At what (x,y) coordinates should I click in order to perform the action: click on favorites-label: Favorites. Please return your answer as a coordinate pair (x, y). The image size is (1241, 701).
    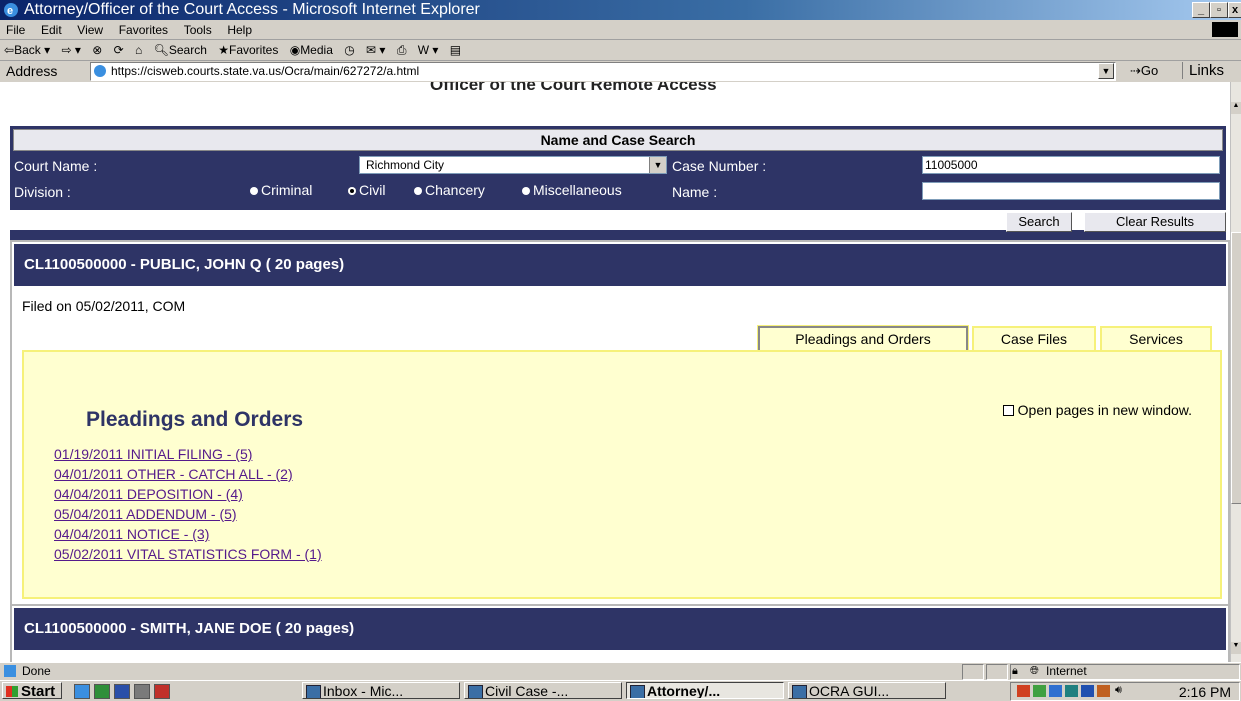
    Looking at the image, I should click on (254, 50).